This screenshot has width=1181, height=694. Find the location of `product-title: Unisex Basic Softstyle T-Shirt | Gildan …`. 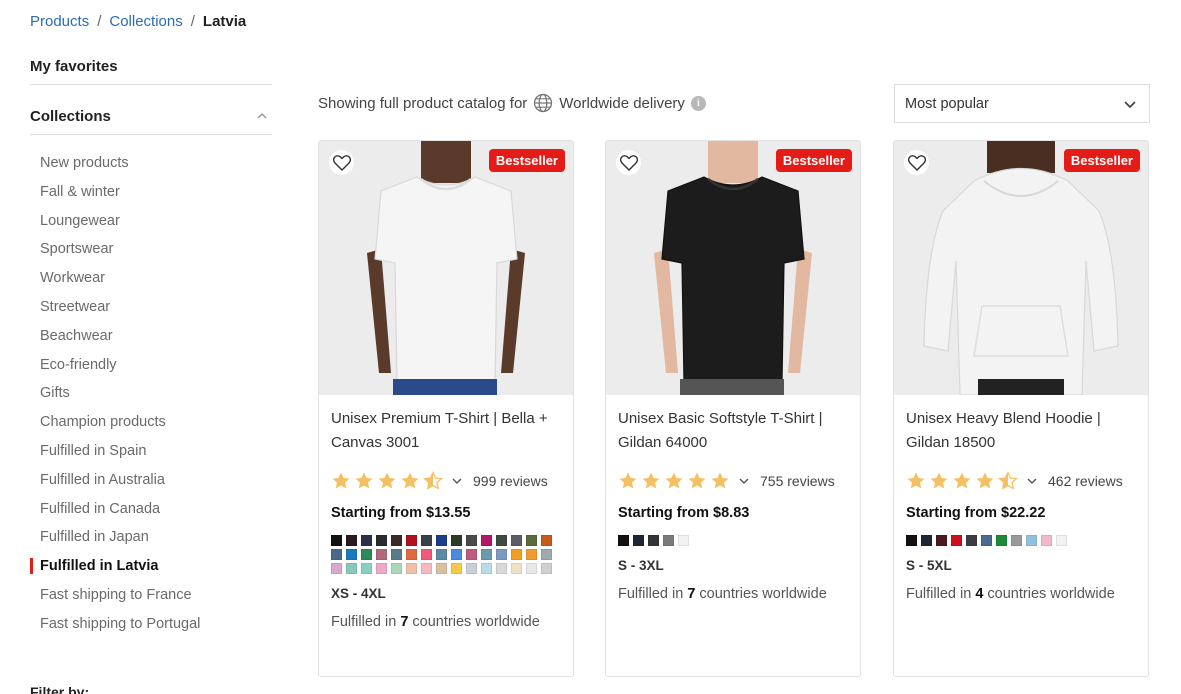

product-title: Unisex Basic Softstyle T-Shirt | Gildan … is located at coordinates (733, 431).